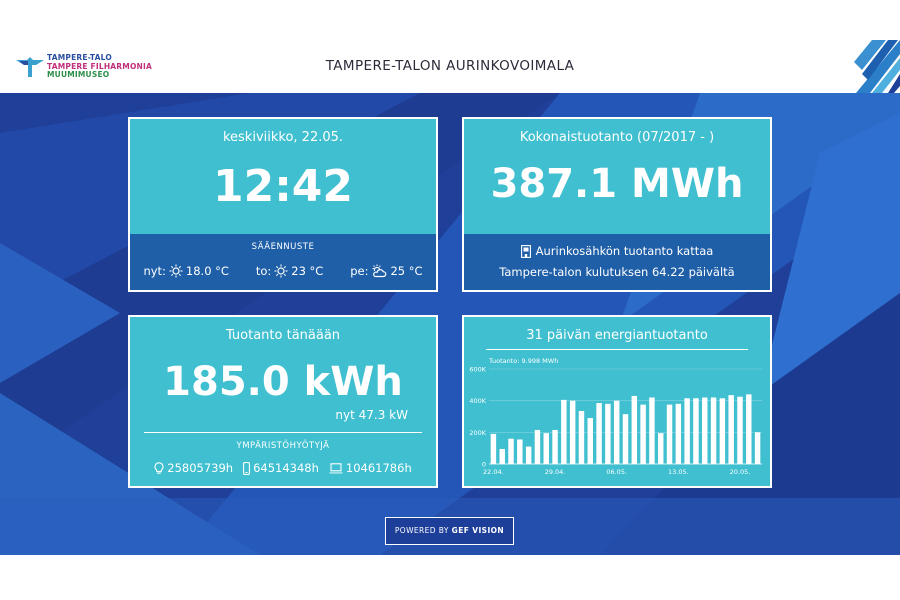 Image resolution: width=900 pixels, height=600 pixels. Describe the element at coordinates (283, 335) in the screenshot. I see `today-production-title: Tuotanto tänäään` at that location.